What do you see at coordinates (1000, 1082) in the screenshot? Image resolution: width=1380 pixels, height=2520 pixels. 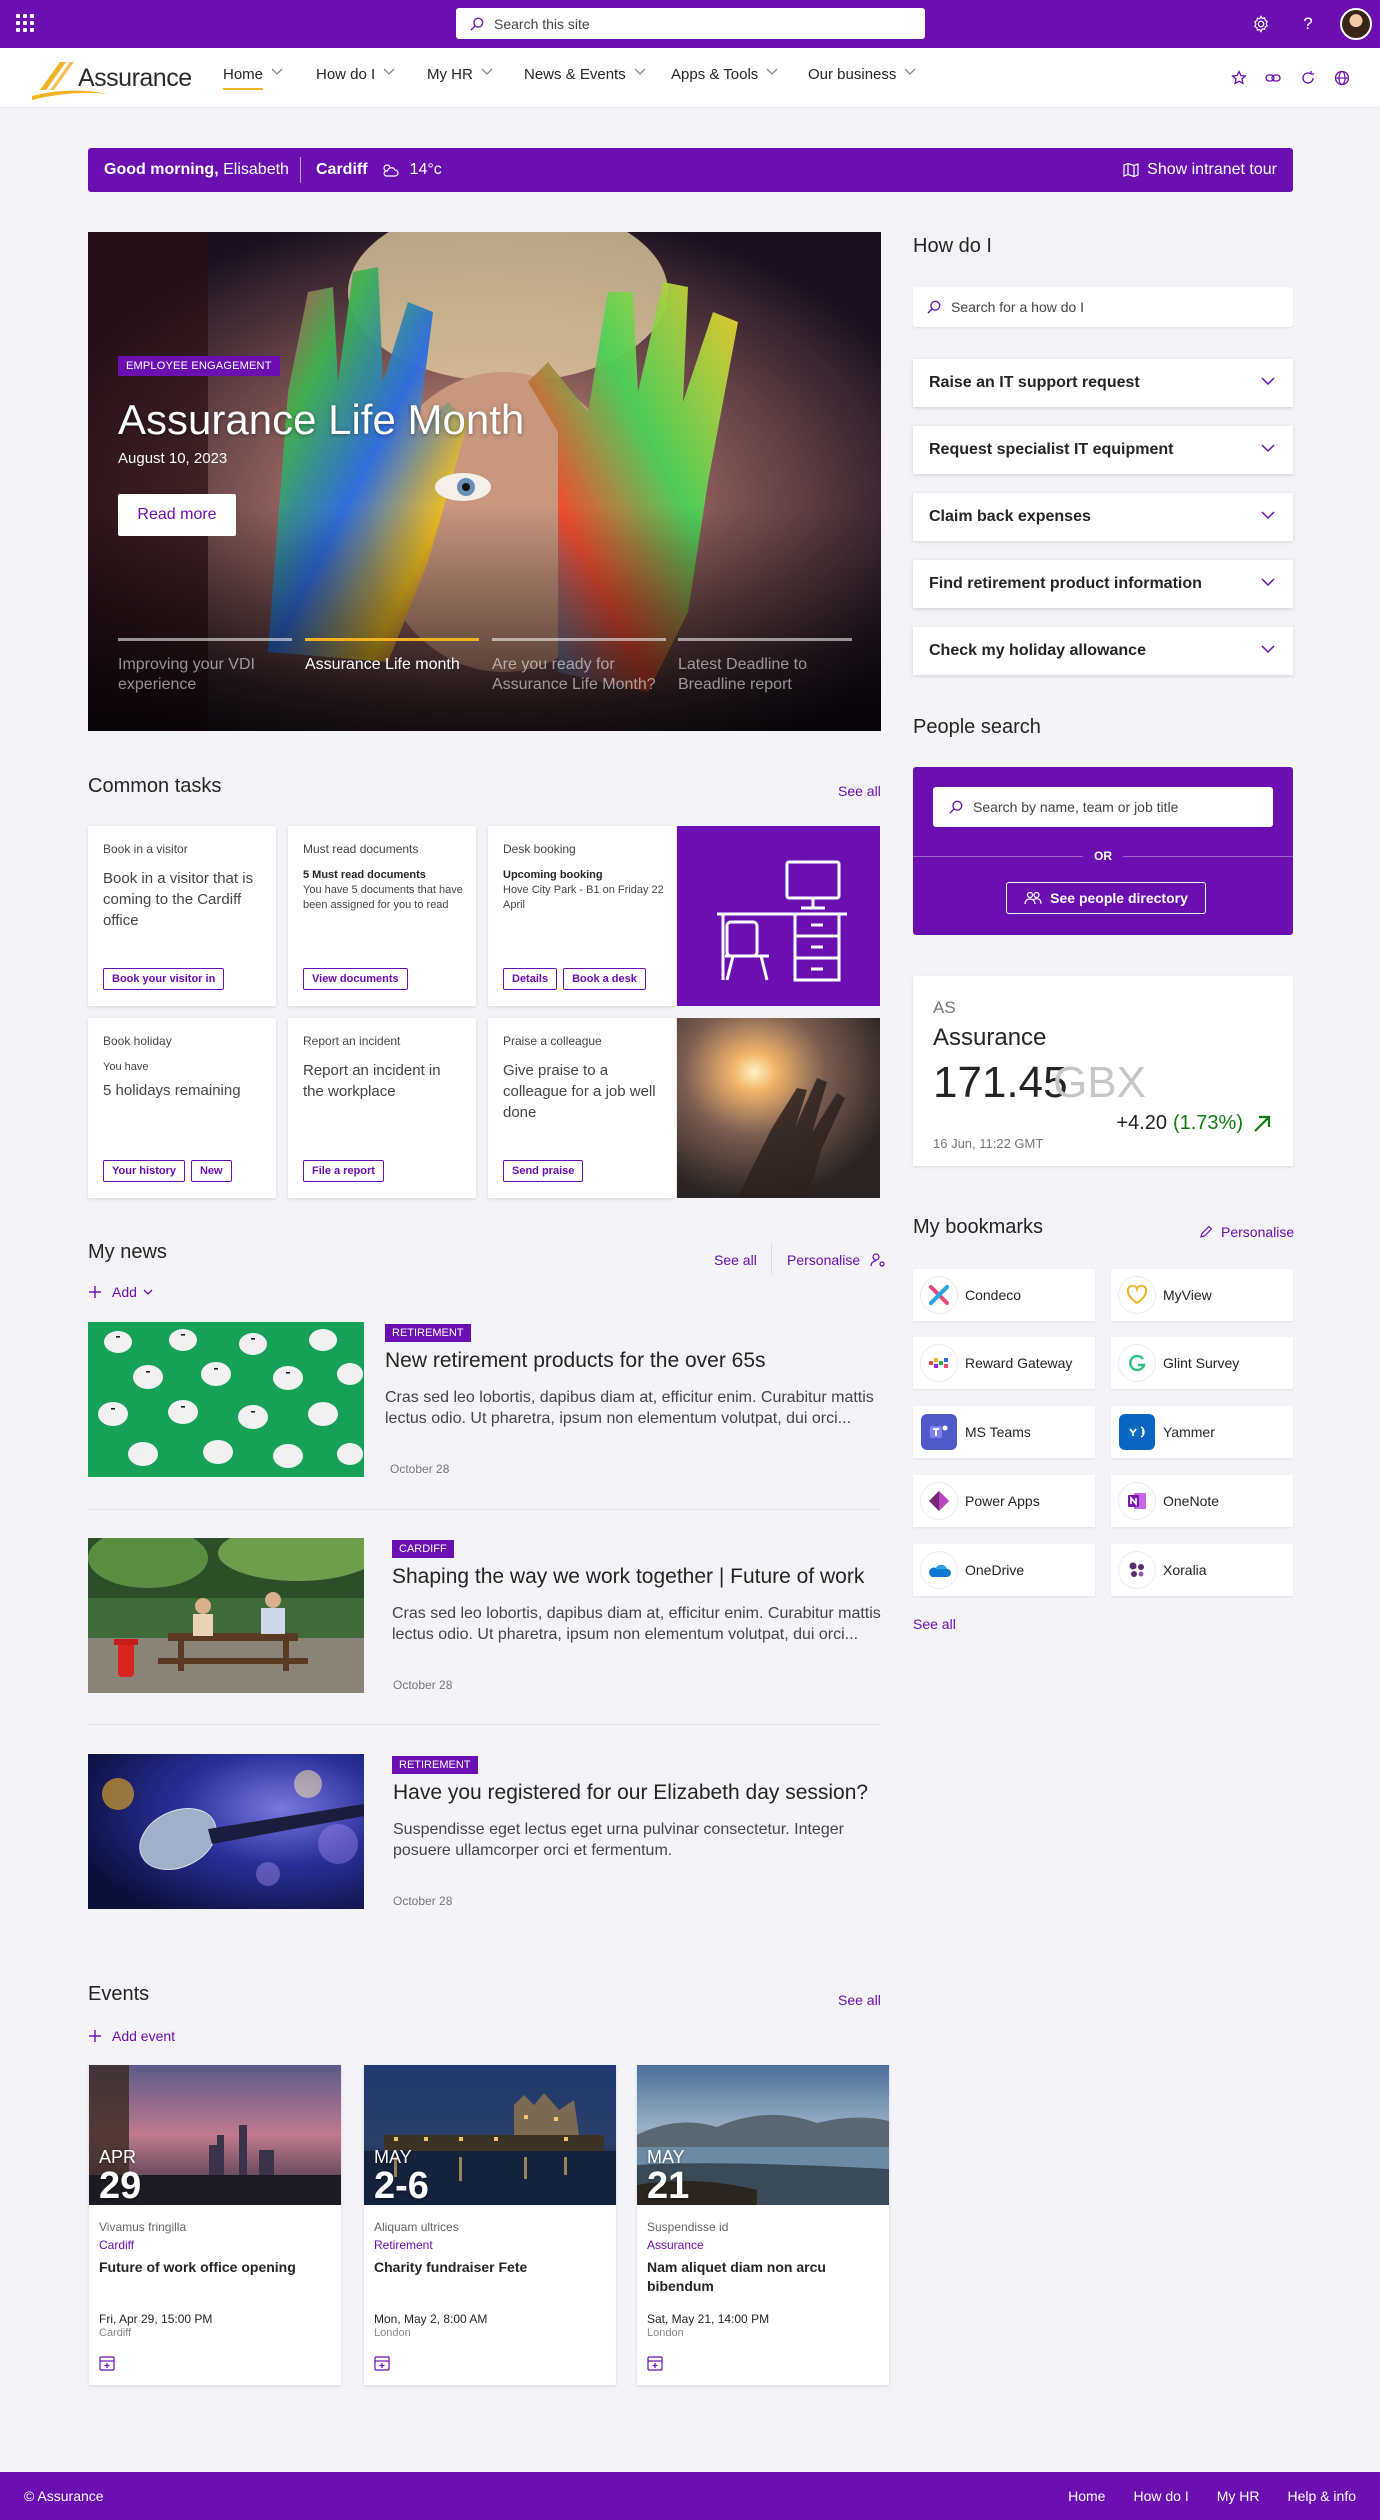 I see `stock-price: 171.45` at bounding box center [1000, 1082].